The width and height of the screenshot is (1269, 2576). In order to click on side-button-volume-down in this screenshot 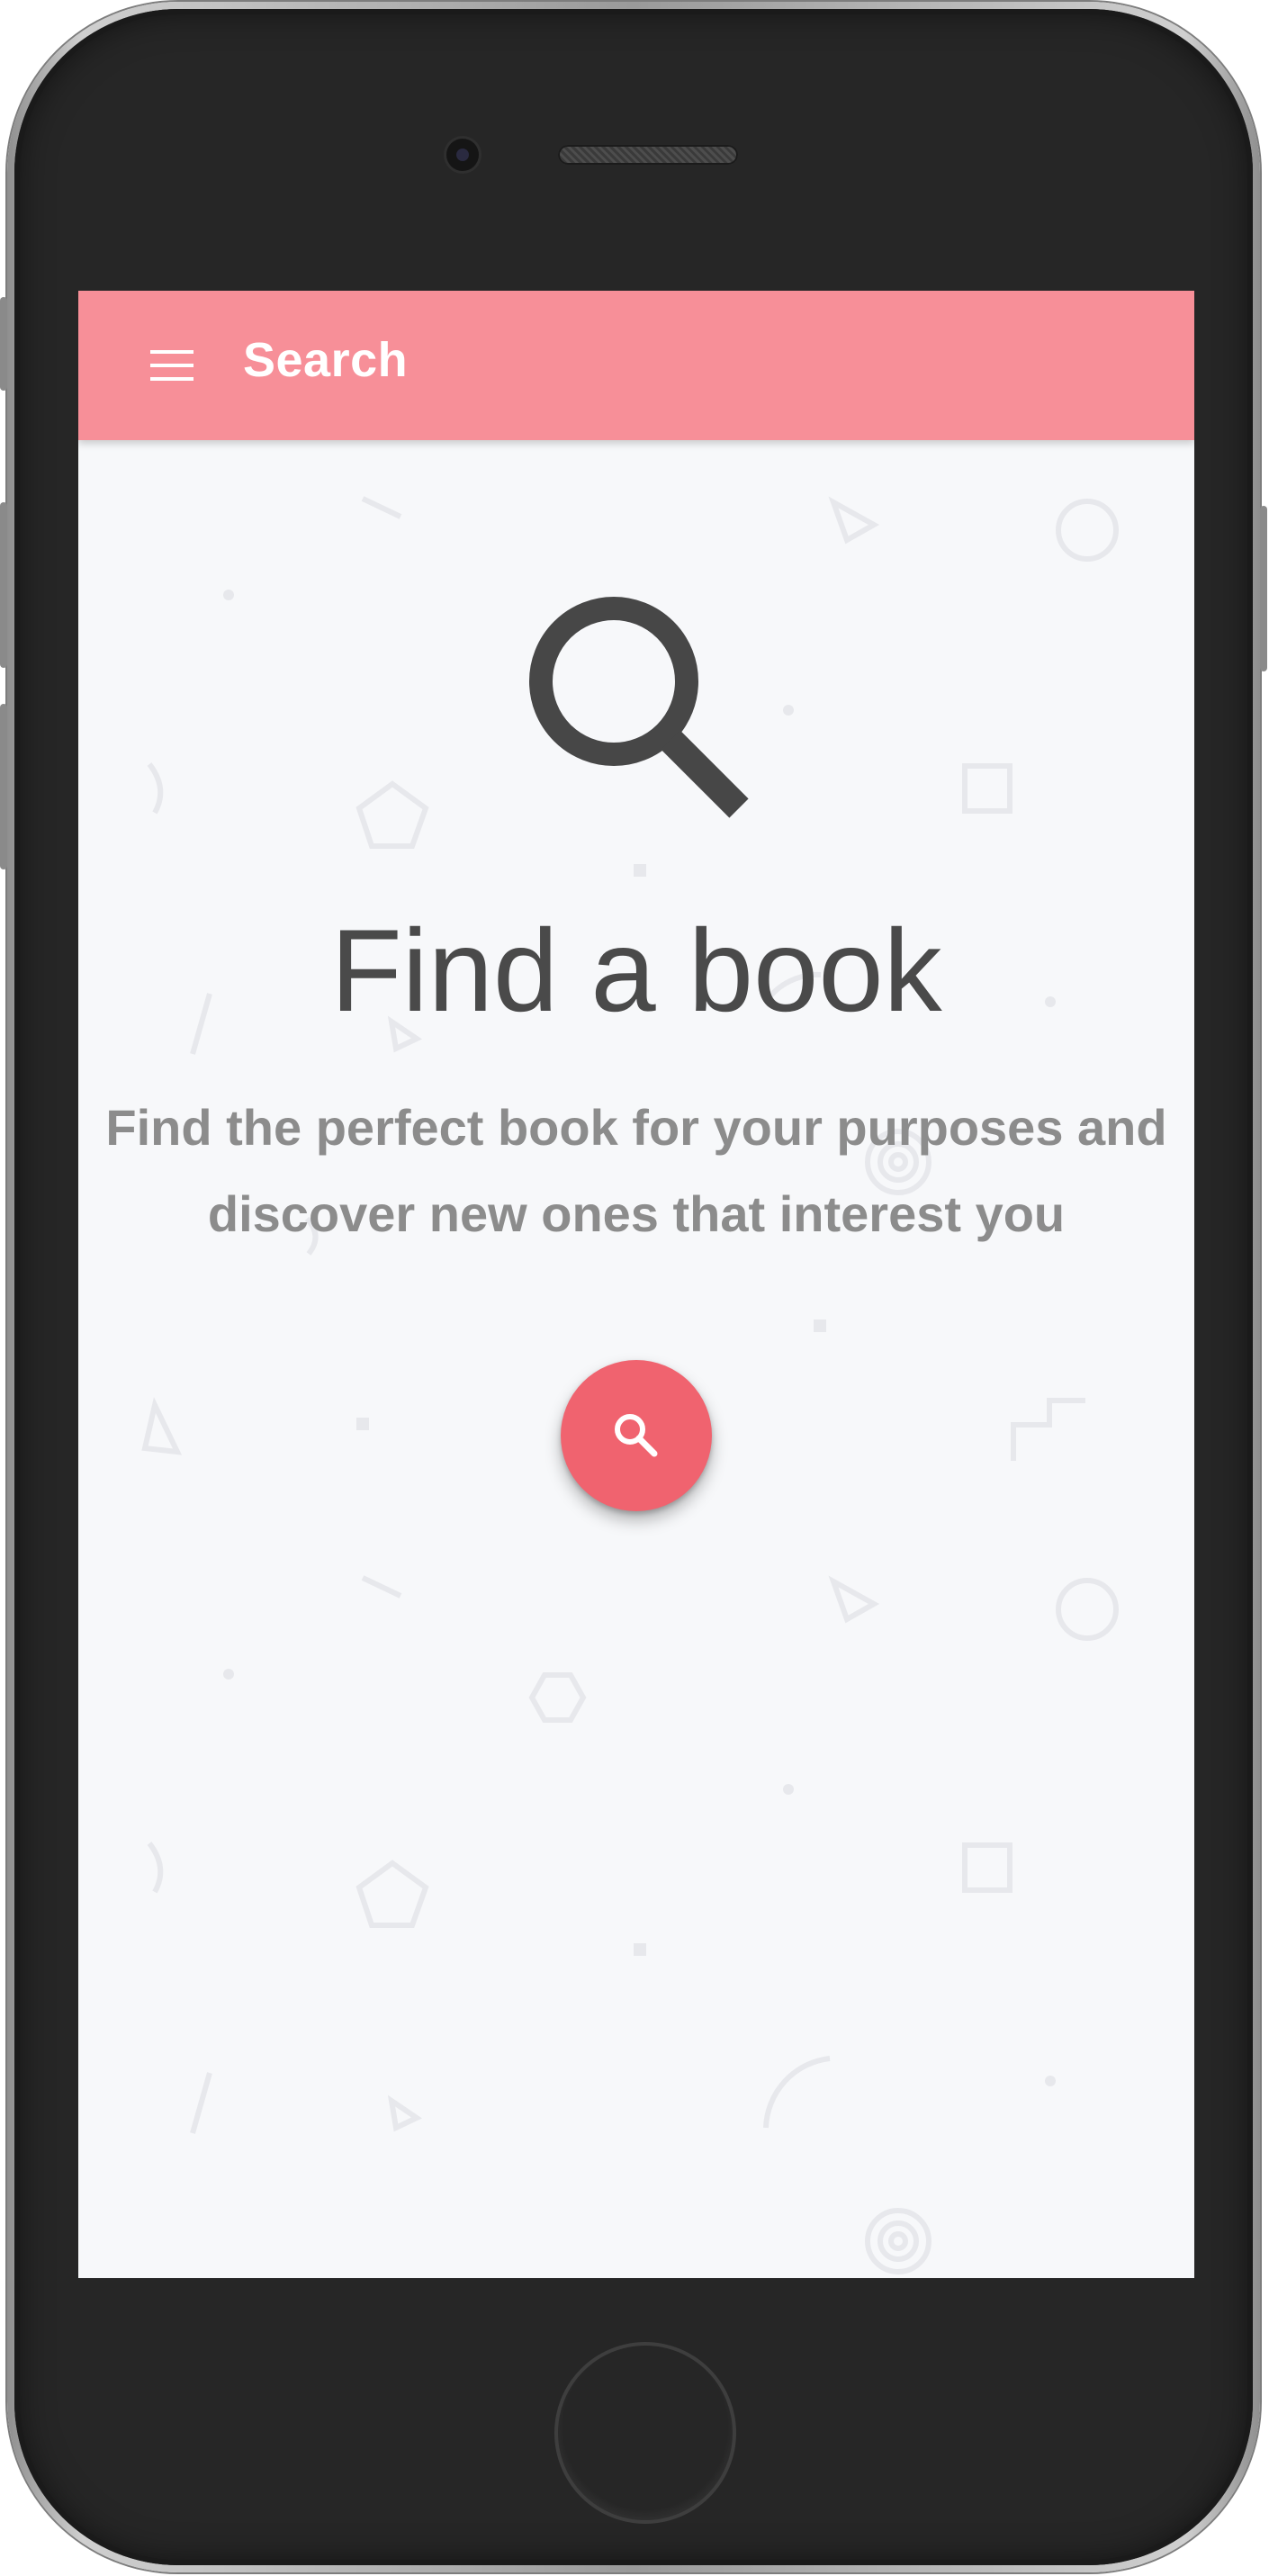, I will do `click(4, 786)`.